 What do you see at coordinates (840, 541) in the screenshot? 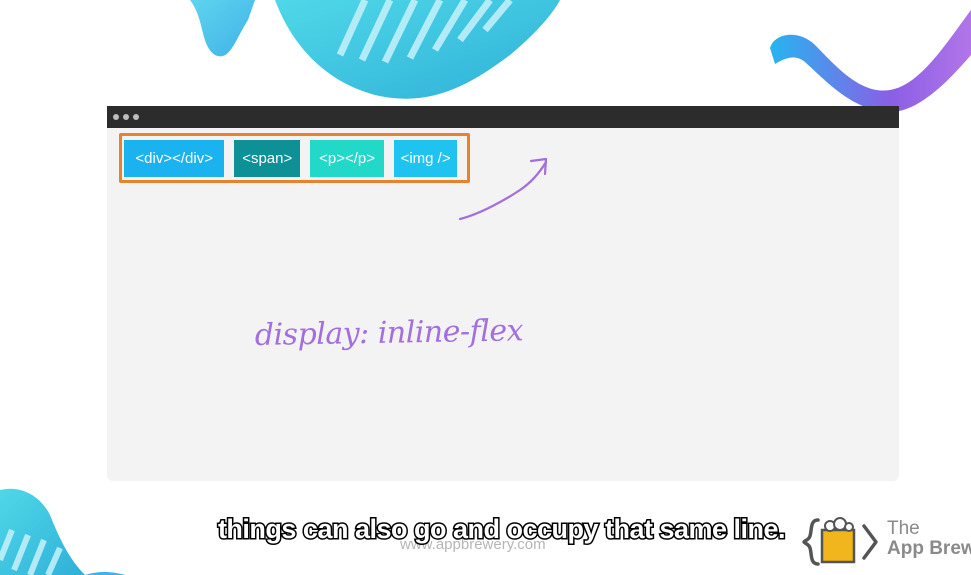
I see `app-brewery-logo-icon` at bounding box center [840, 541].